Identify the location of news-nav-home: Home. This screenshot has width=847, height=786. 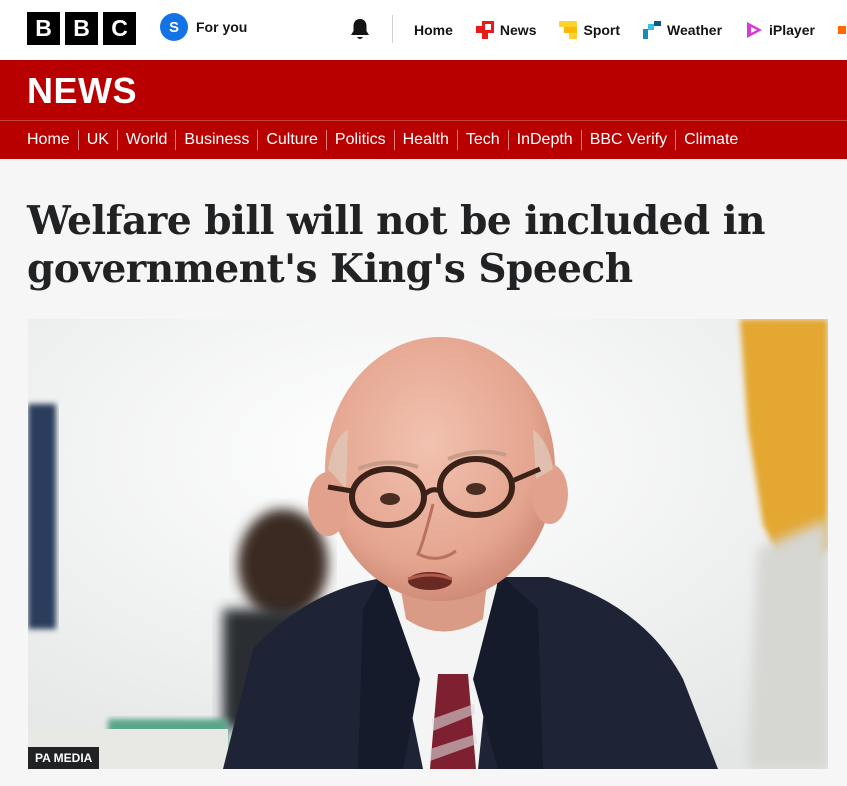
(53, 140).